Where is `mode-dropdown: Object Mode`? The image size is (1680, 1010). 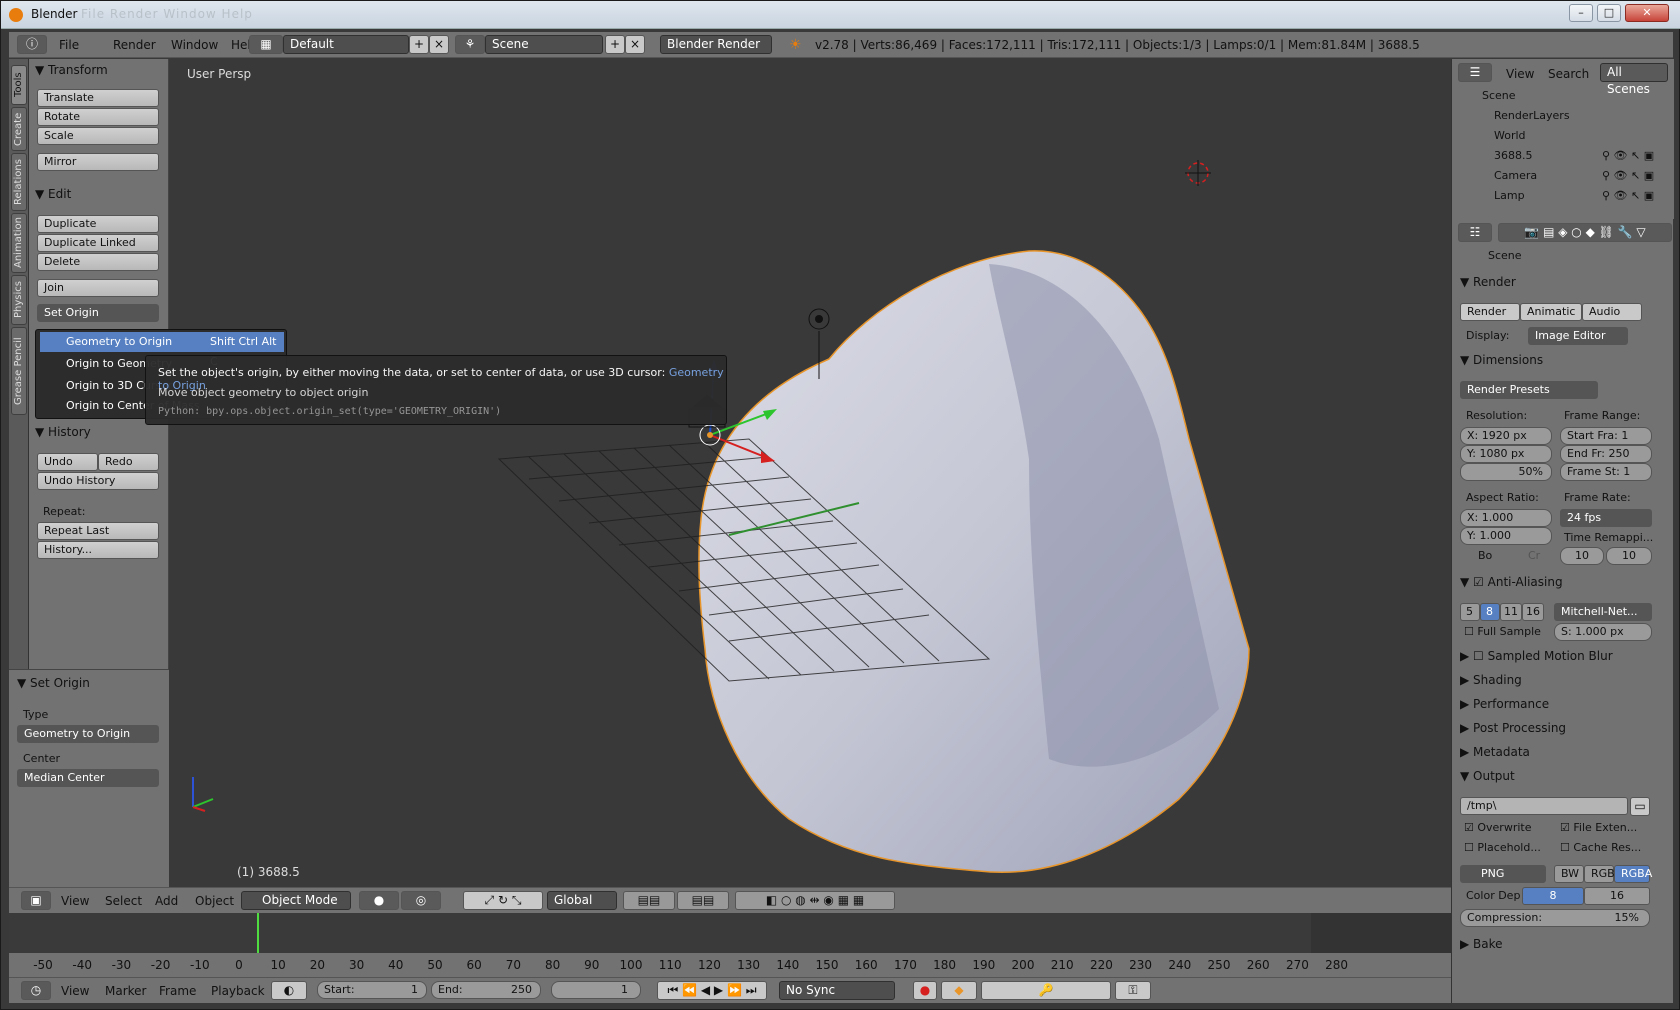 mode-dropdown: Object Mode is located at coordinates (296, 900).